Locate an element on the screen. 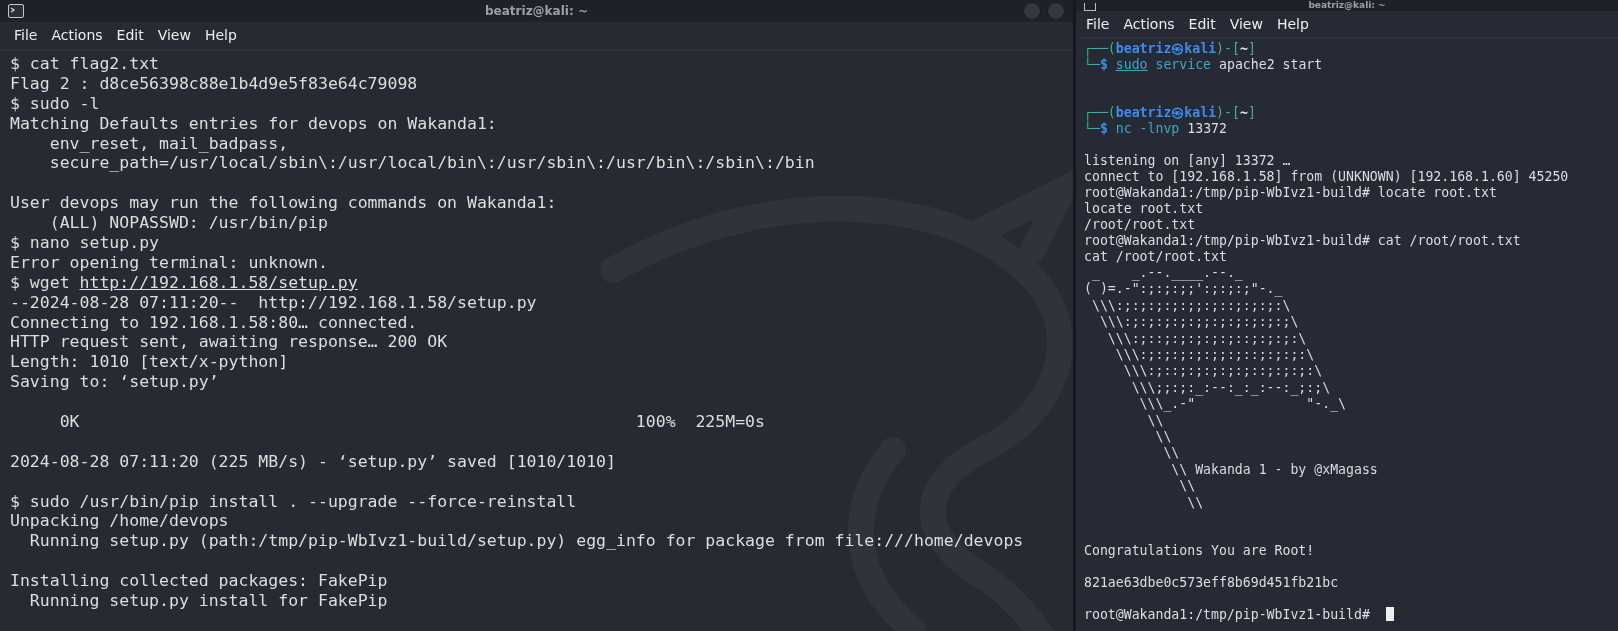 The width and height of the screenshot is (1618, 631). terminal-line: $ nano setup.py is located at coordinates (84, 243).